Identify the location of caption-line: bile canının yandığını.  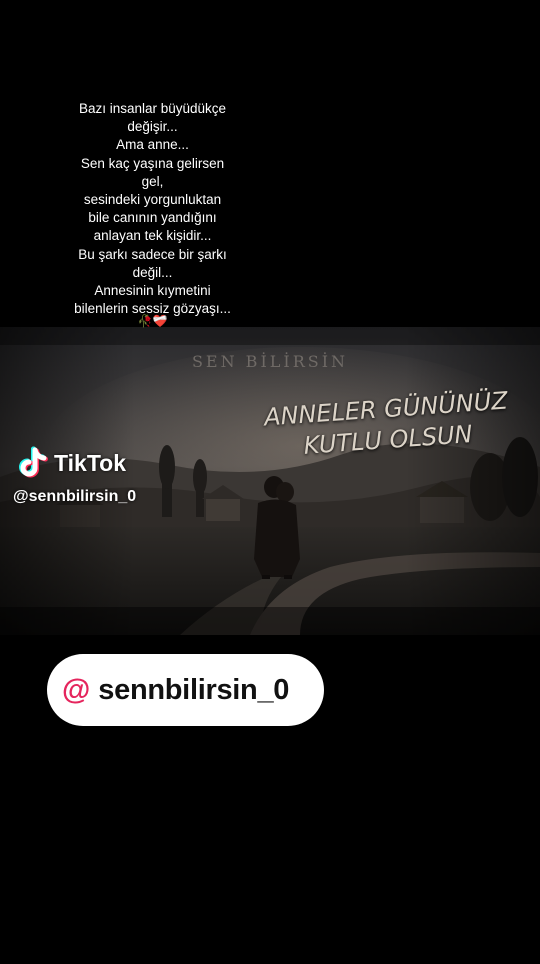
(152, 218).